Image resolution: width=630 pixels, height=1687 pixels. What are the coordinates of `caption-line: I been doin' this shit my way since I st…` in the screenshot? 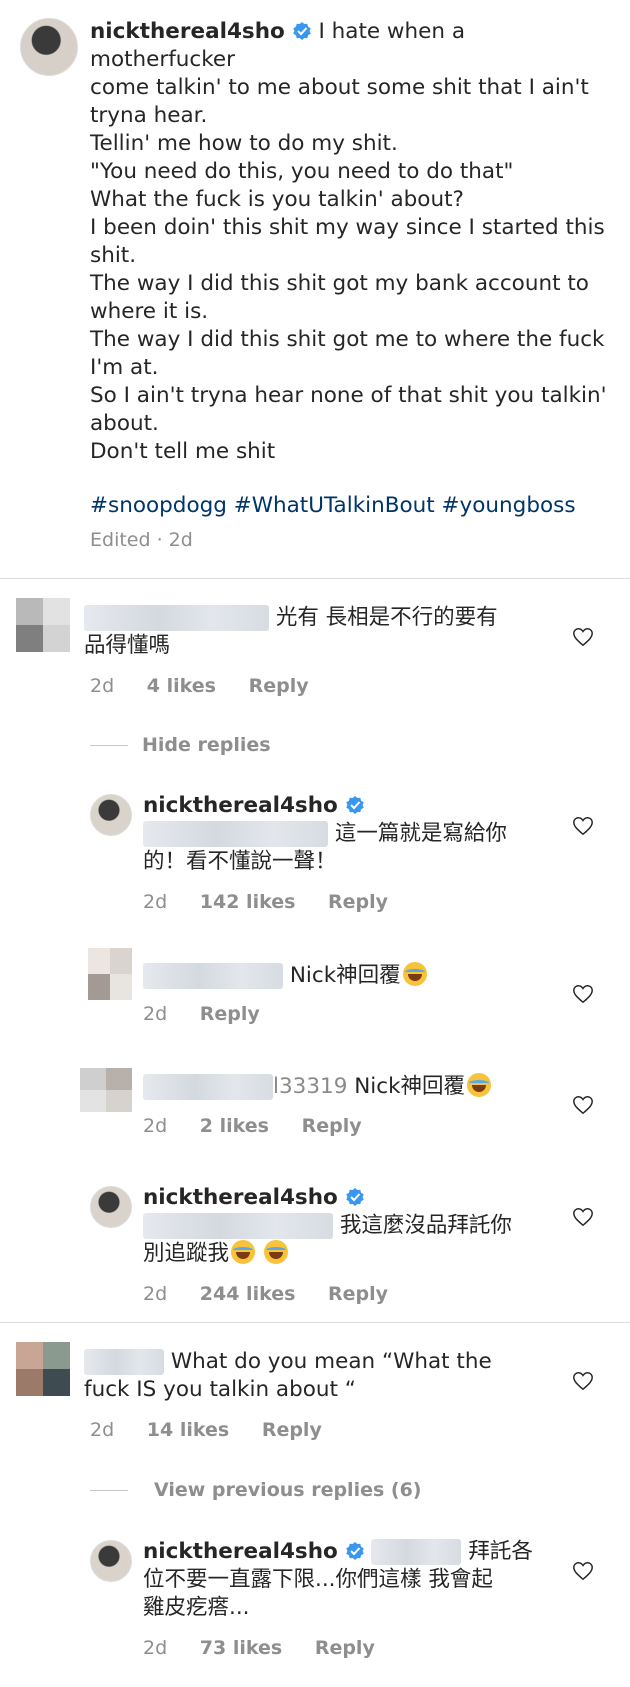 It's located at (347, 227).